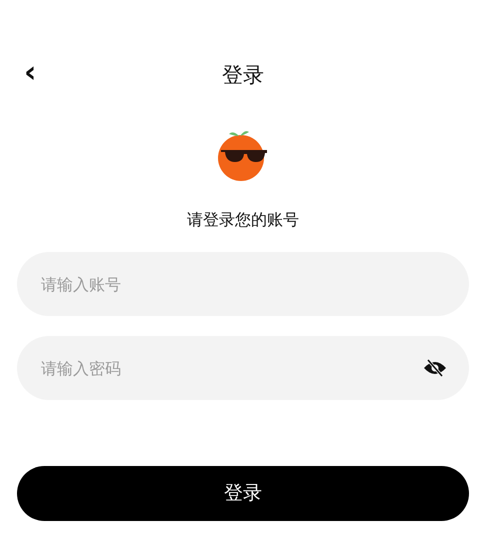  Describe the element at coordinates (243, 493) in the screenshot. I see `login-button: 登录` at that location.